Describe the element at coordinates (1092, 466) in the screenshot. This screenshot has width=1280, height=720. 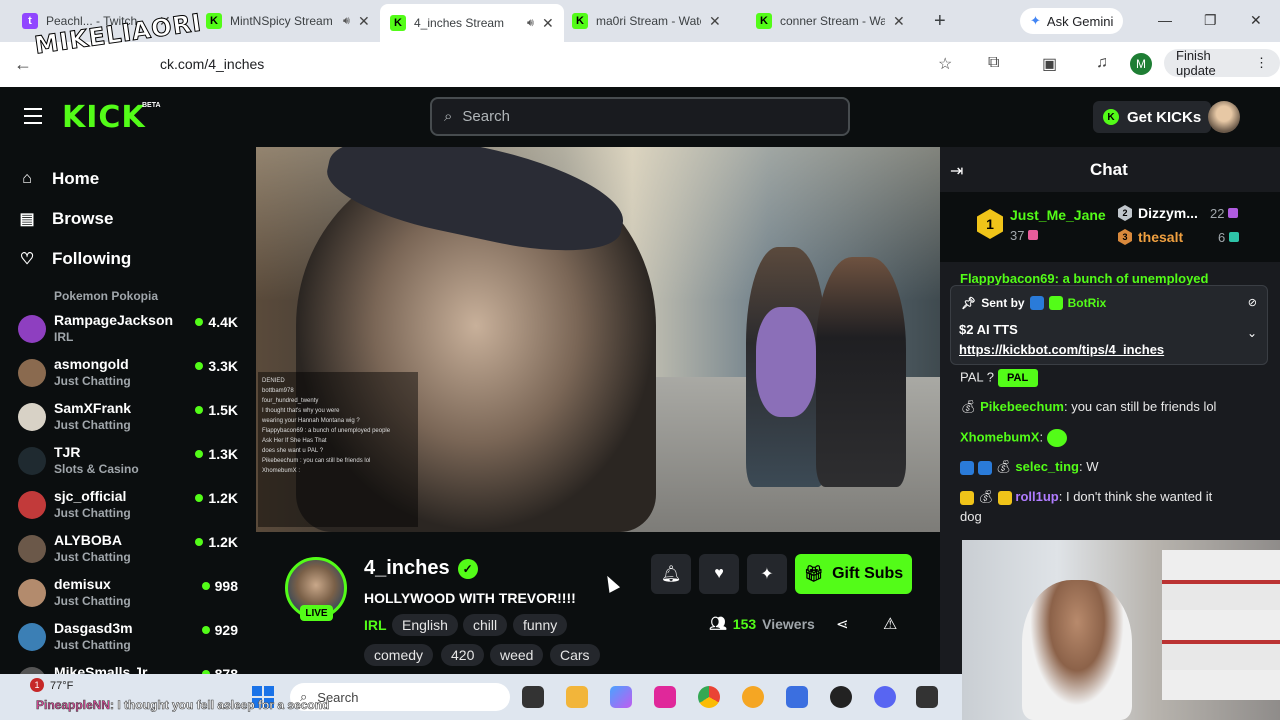
I see `chat-text: W` at that location.